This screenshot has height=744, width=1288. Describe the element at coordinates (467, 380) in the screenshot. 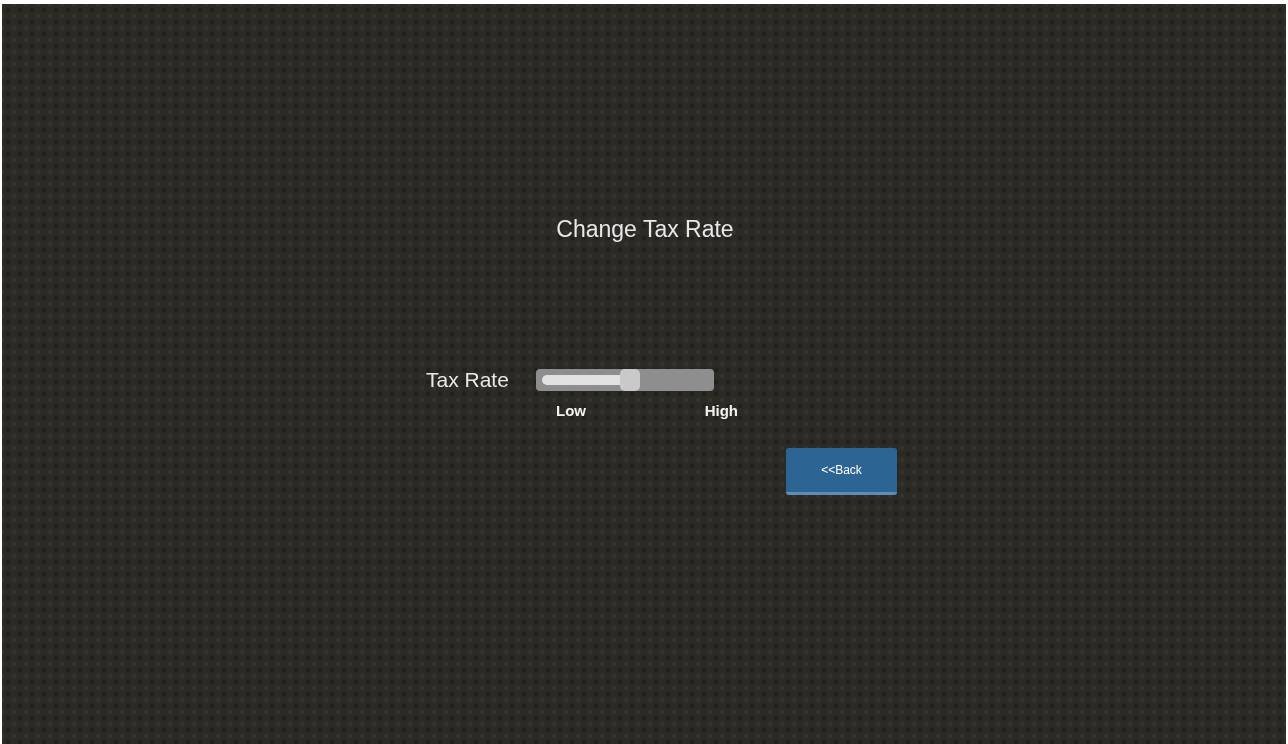

I see `slider-label: Tax Rate` at that location.